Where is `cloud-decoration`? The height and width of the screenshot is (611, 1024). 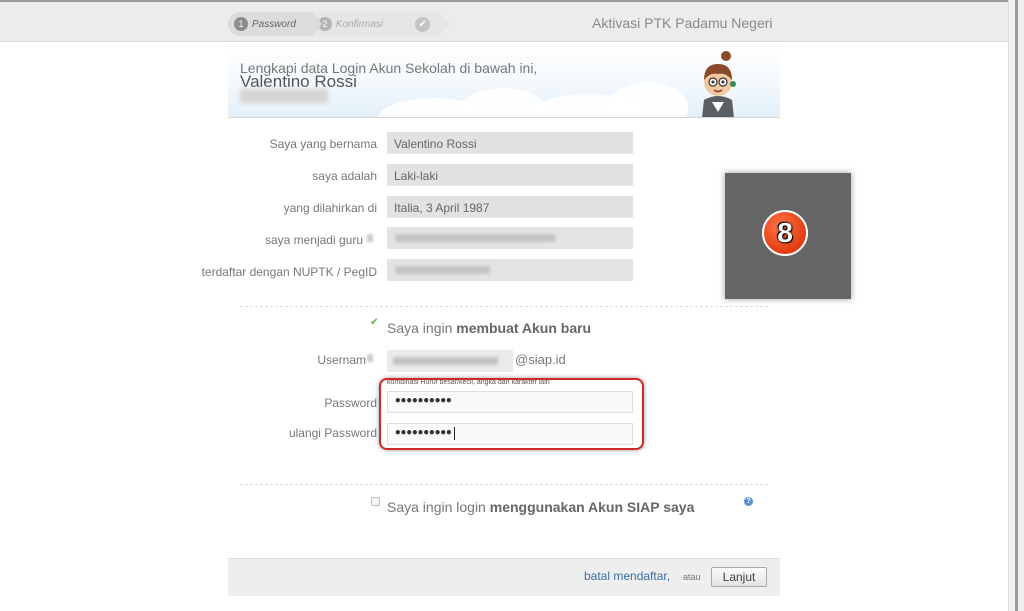 cloud-decoration is located at coordinates (648, 99).